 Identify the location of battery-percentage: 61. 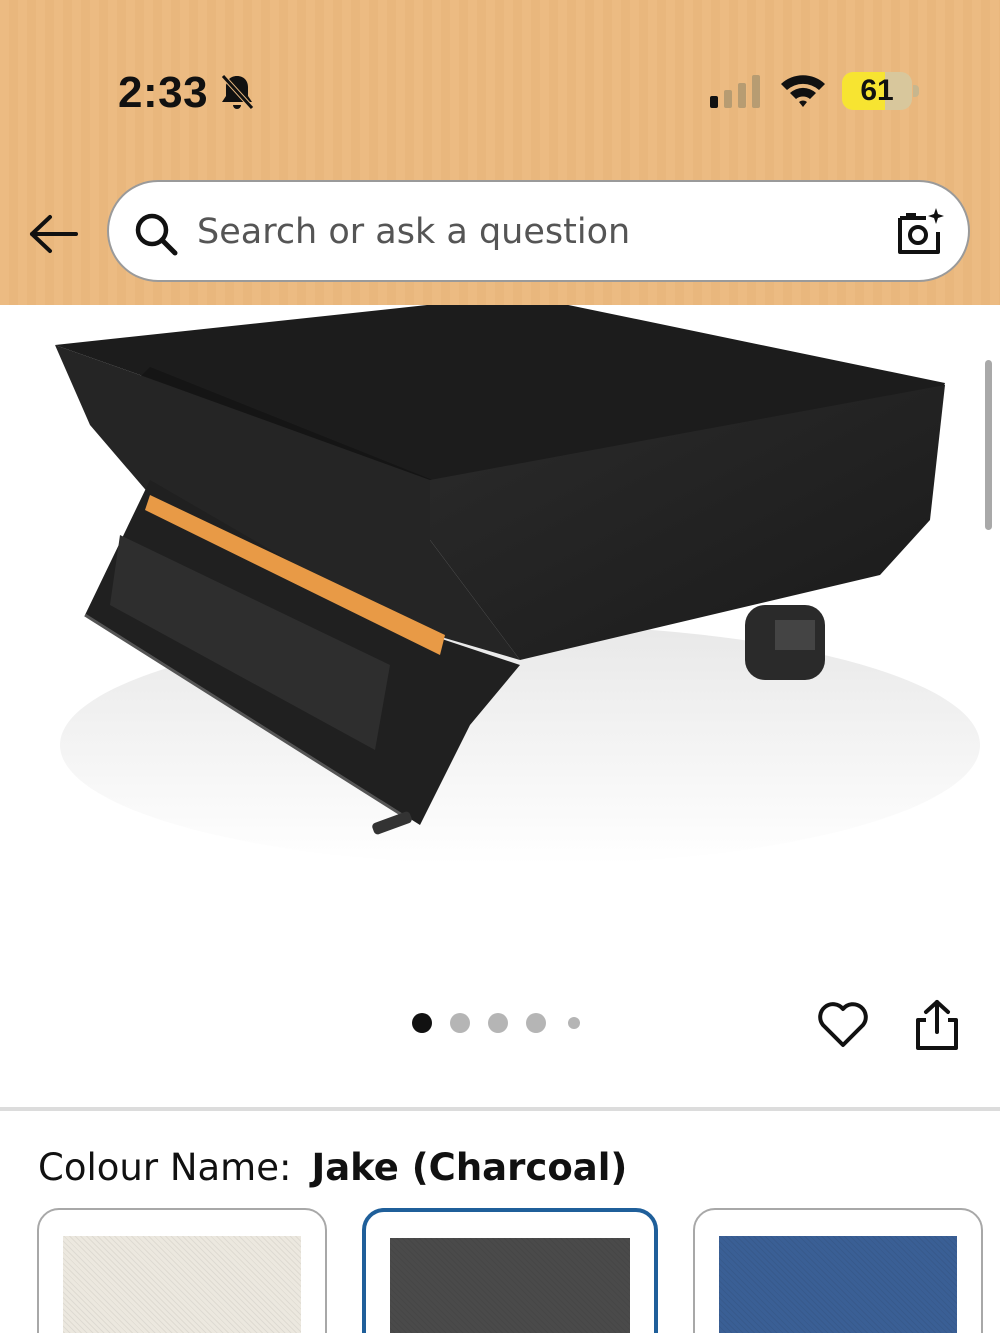
(877, 90).